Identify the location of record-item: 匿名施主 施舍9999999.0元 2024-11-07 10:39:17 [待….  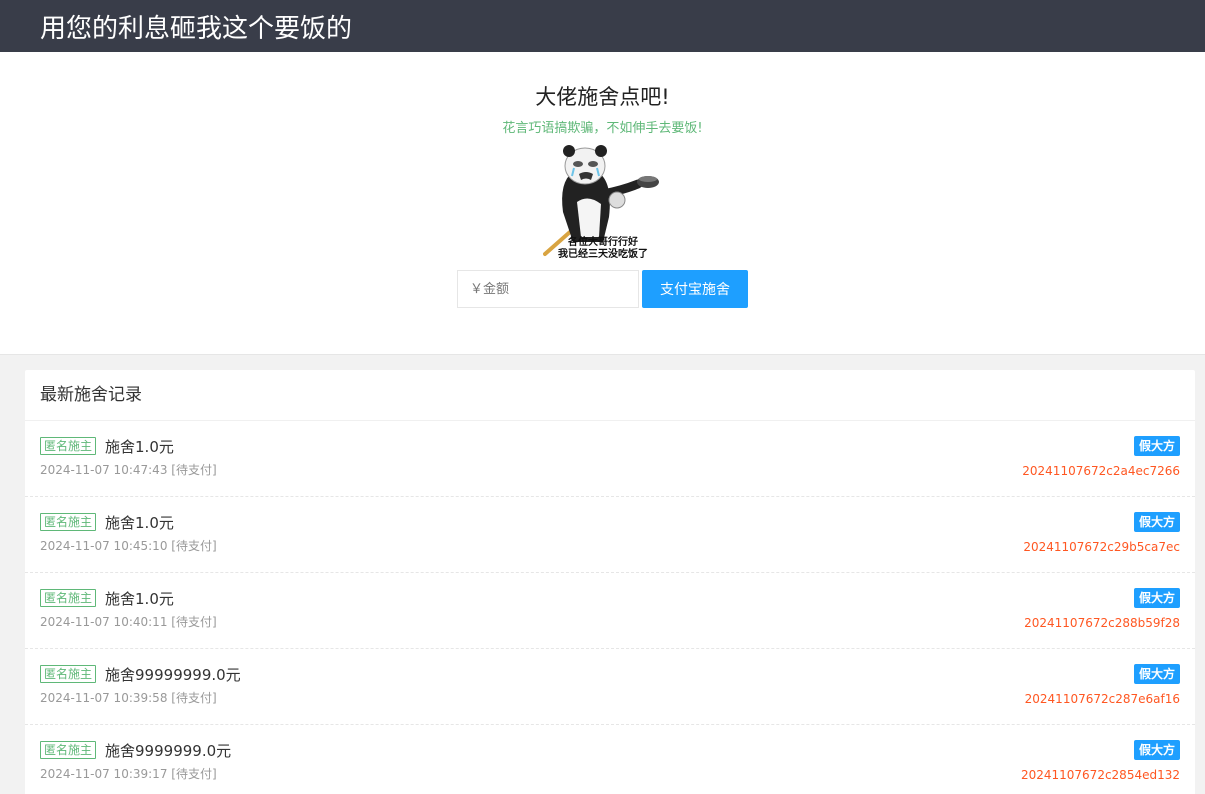
(610, 759).